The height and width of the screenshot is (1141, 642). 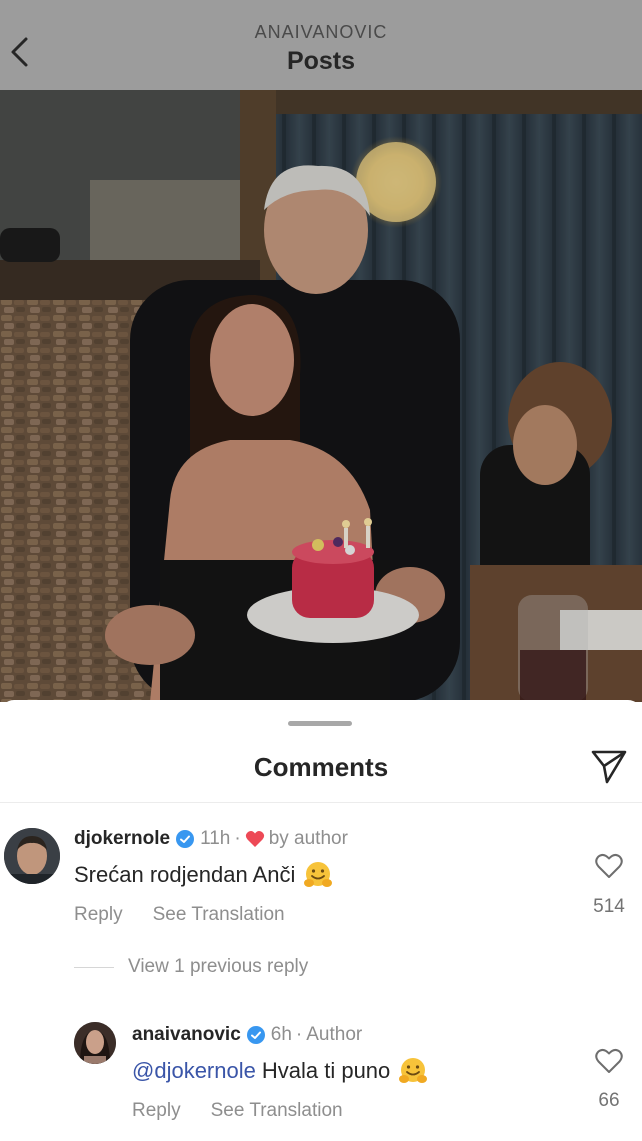 What do you see at coordinates (255, 839) in the screenshot?
I see `heart-filled-icon` at bounding box center [255, 839].